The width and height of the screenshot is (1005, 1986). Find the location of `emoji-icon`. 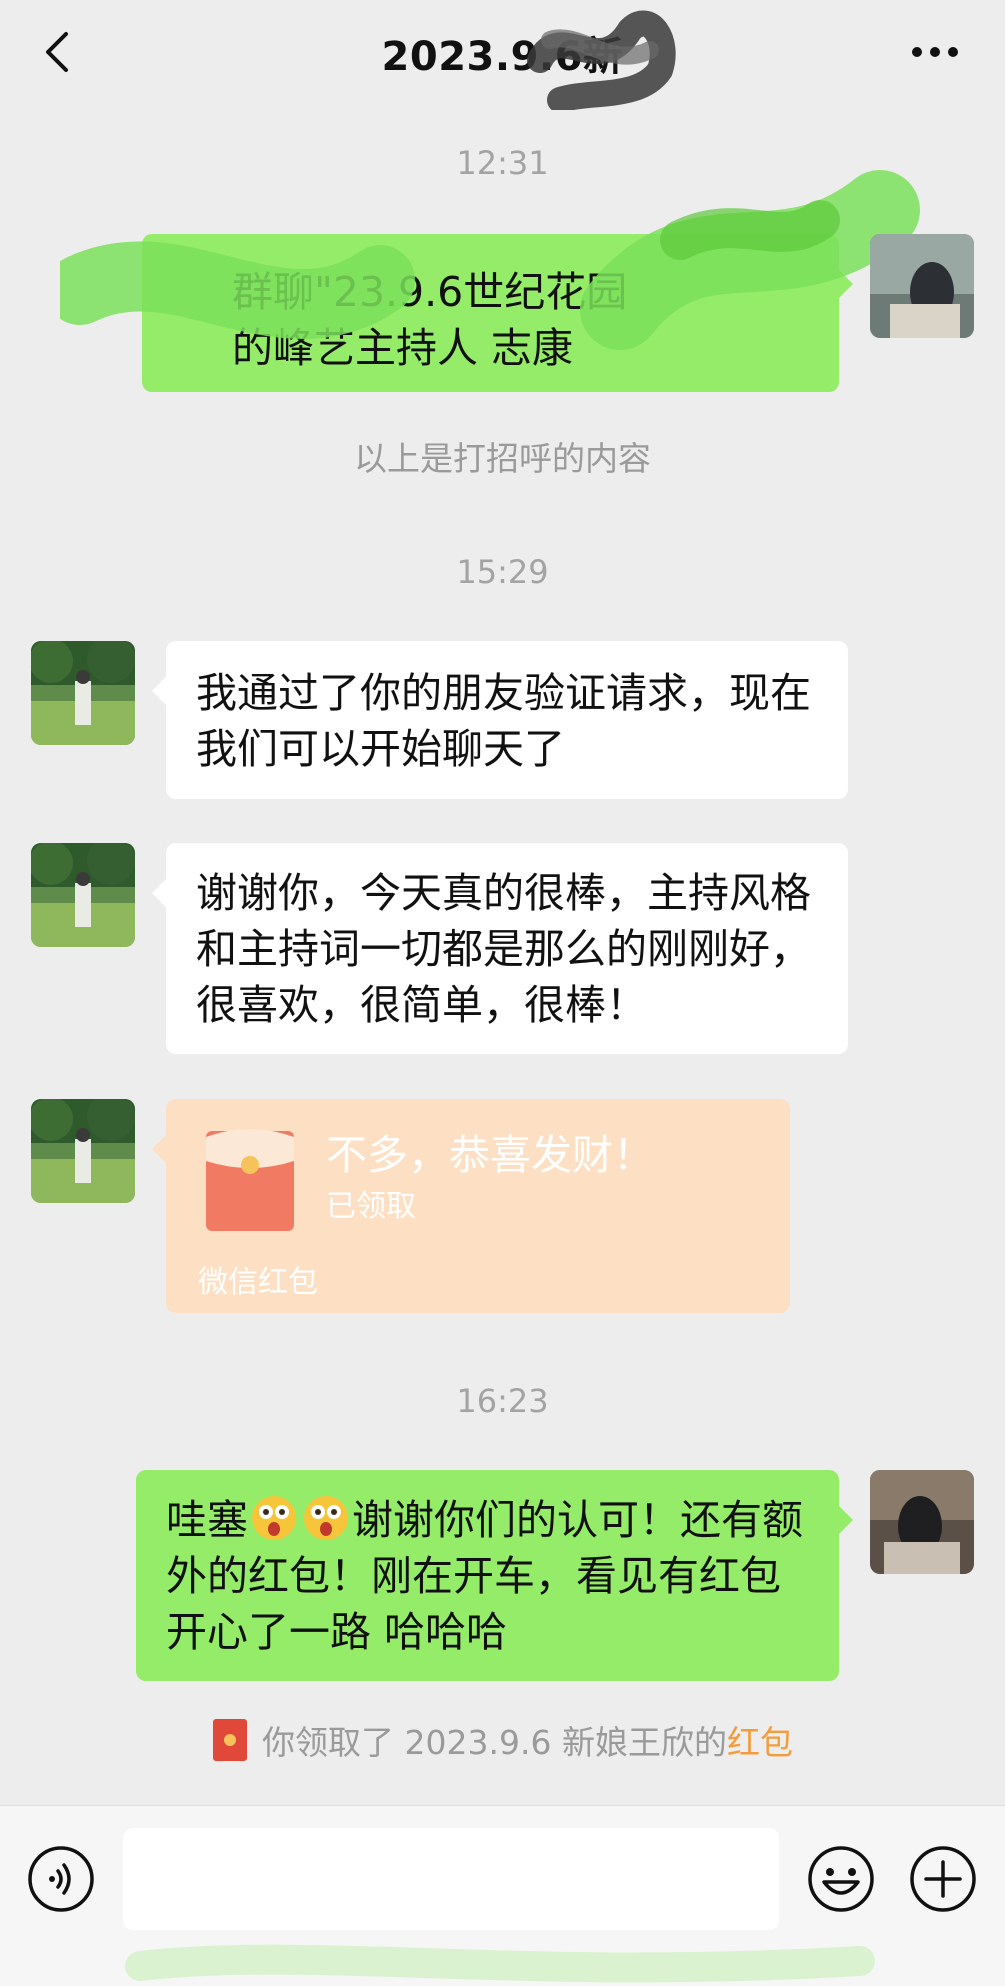

emoji-icon is located at coordinates (841, 1879).